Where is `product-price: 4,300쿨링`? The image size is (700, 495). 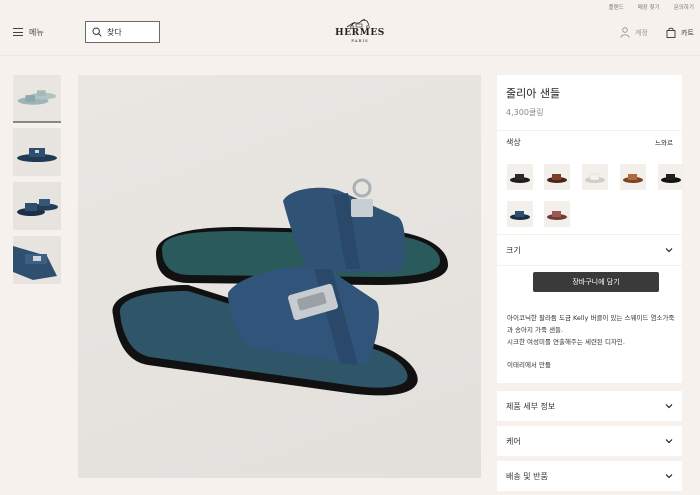 product-price: 4,300쿨링 is located at coordinates (525, 112).